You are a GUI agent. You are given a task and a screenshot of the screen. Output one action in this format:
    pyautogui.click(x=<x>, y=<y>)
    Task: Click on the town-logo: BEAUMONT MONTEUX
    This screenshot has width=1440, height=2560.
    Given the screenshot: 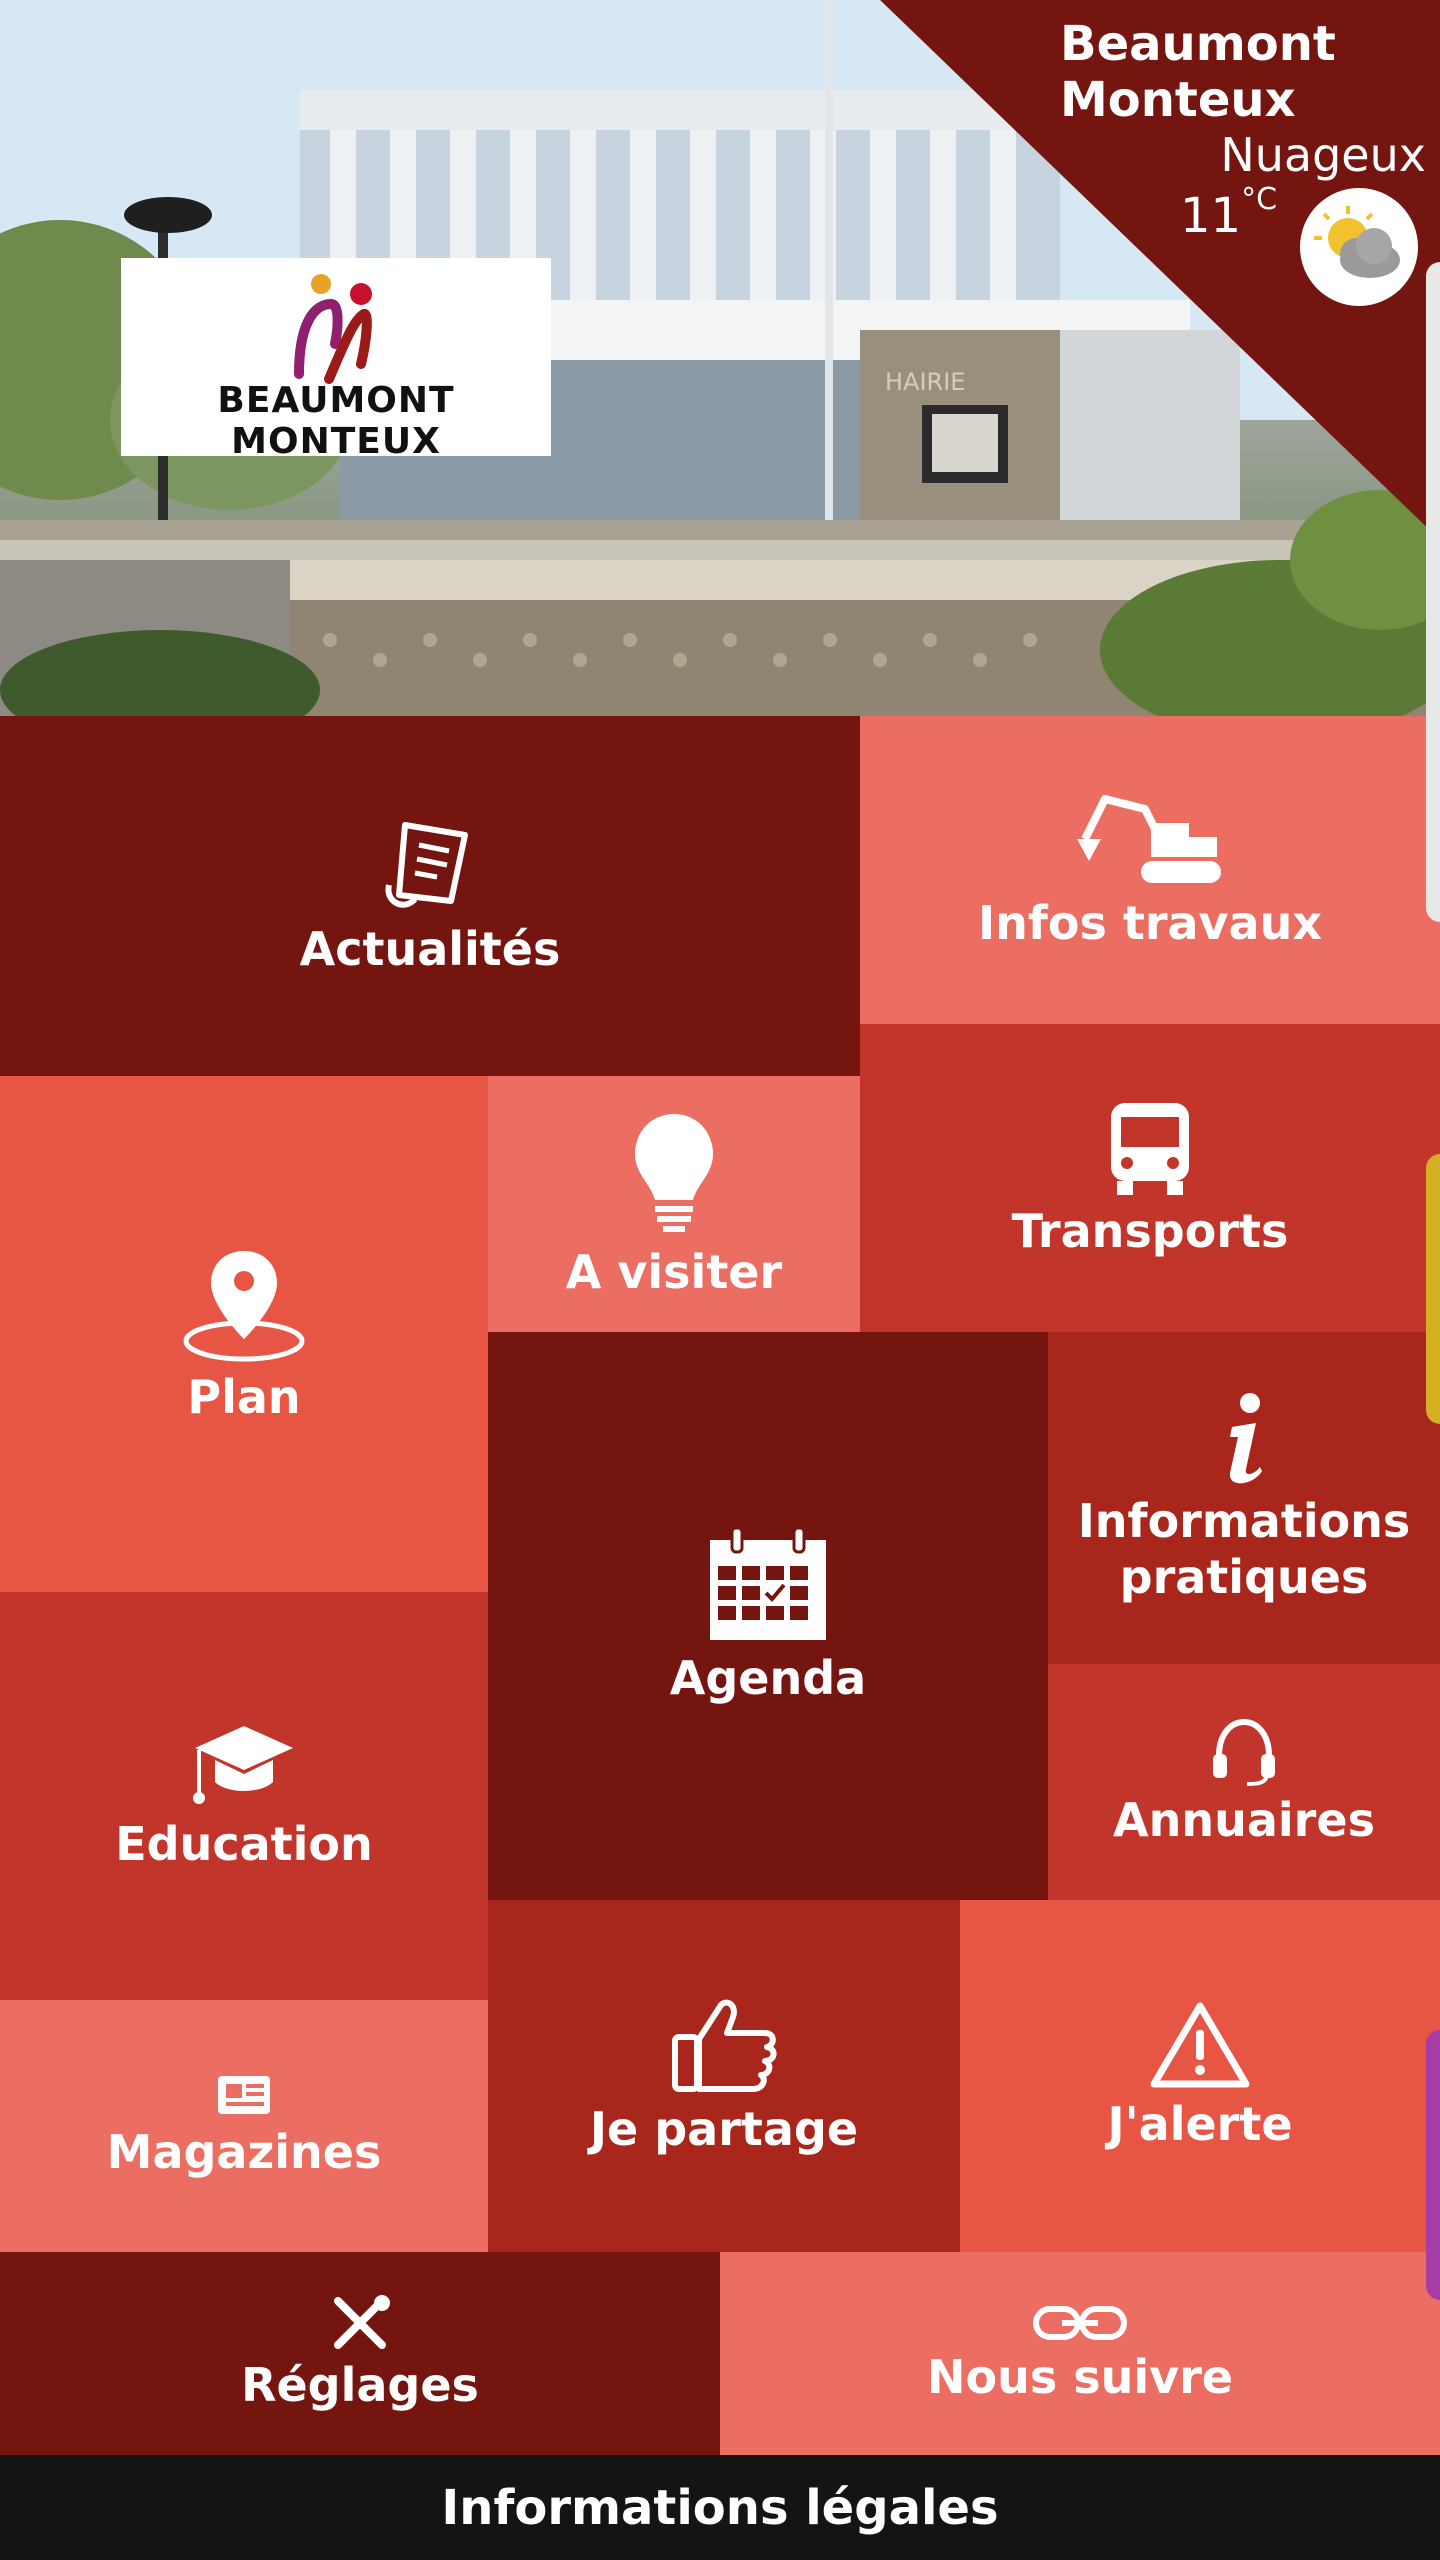 What is the action you would take?
    pyautogui.click(x=336, y=360)
    